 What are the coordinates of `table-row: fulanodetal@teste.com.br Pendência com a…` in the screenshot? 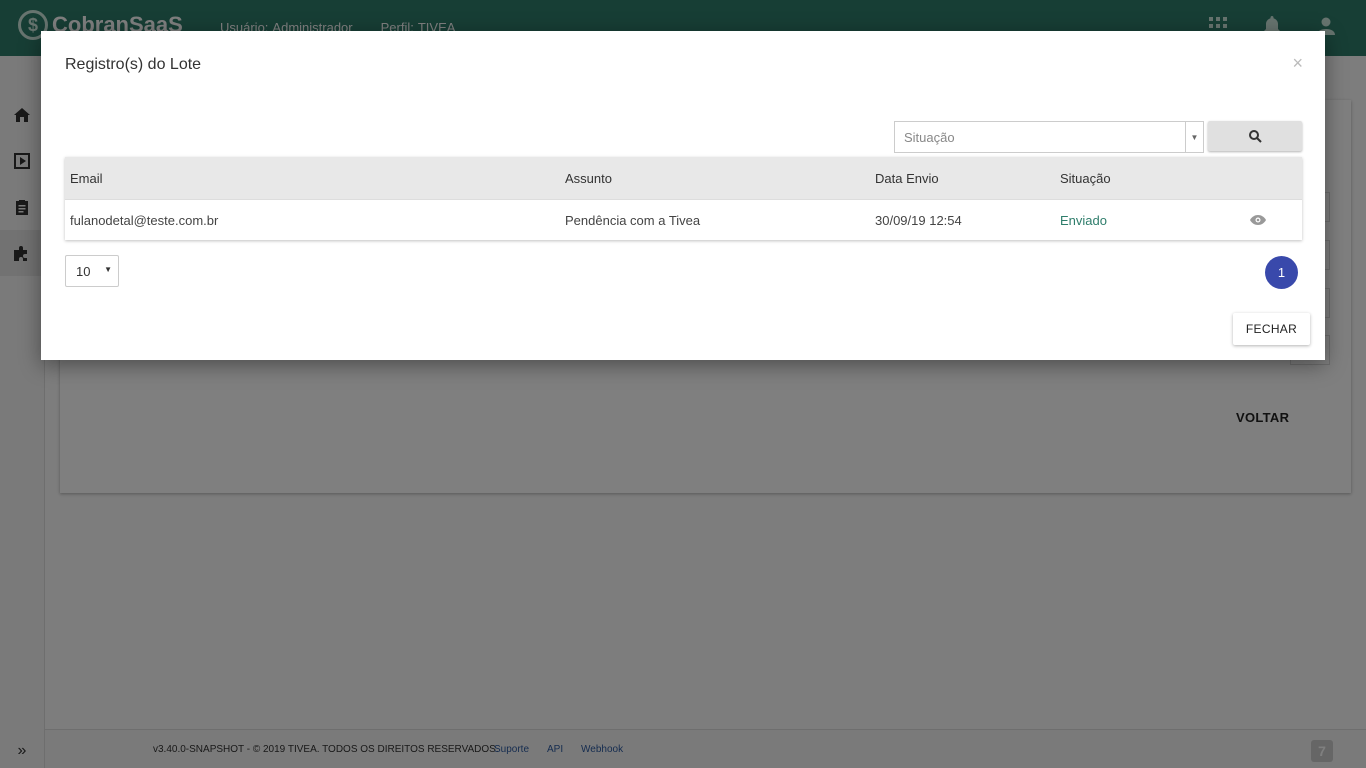 It's located at (683, 219).